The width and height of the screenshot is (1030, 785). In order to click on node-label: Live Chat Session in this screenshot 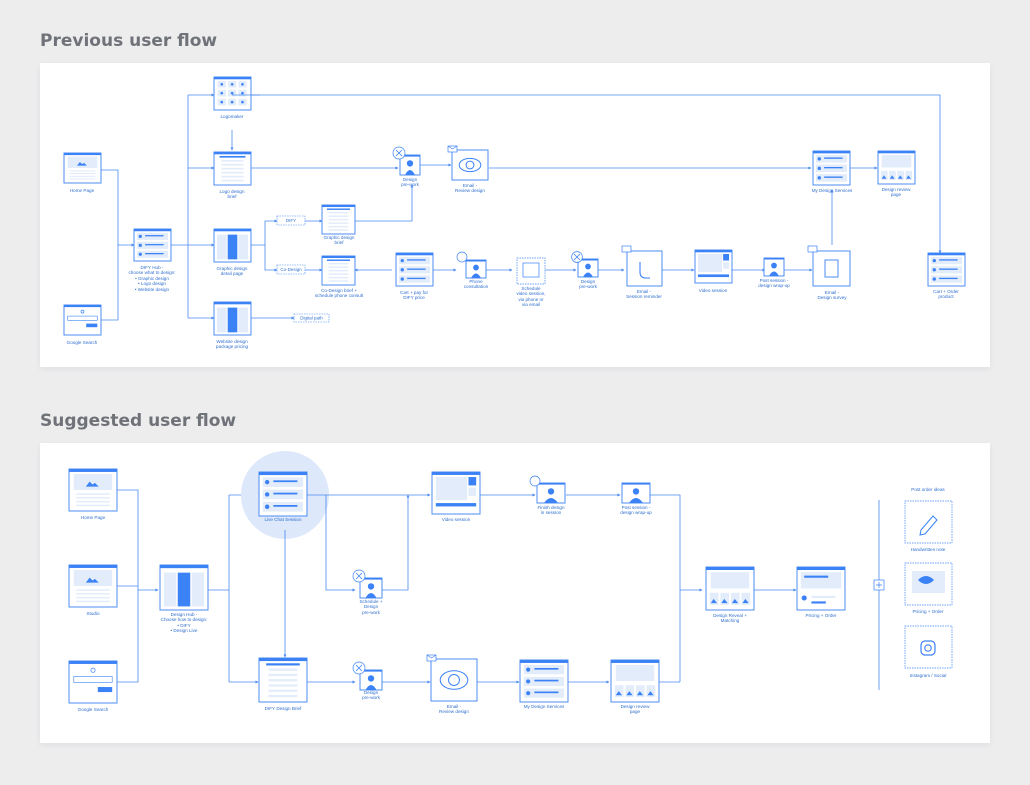, I will do `click(283, 519)`.